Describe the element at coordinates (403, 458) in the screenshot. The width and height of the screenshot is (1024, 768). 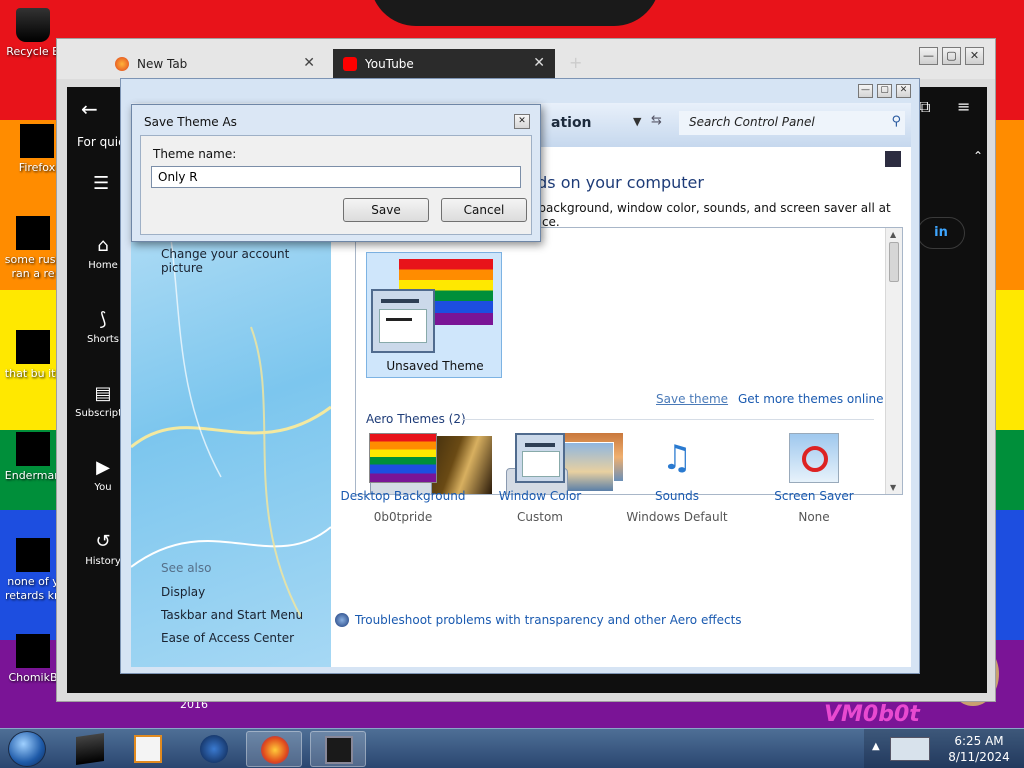
I see `desktop-background-icon` at that location.